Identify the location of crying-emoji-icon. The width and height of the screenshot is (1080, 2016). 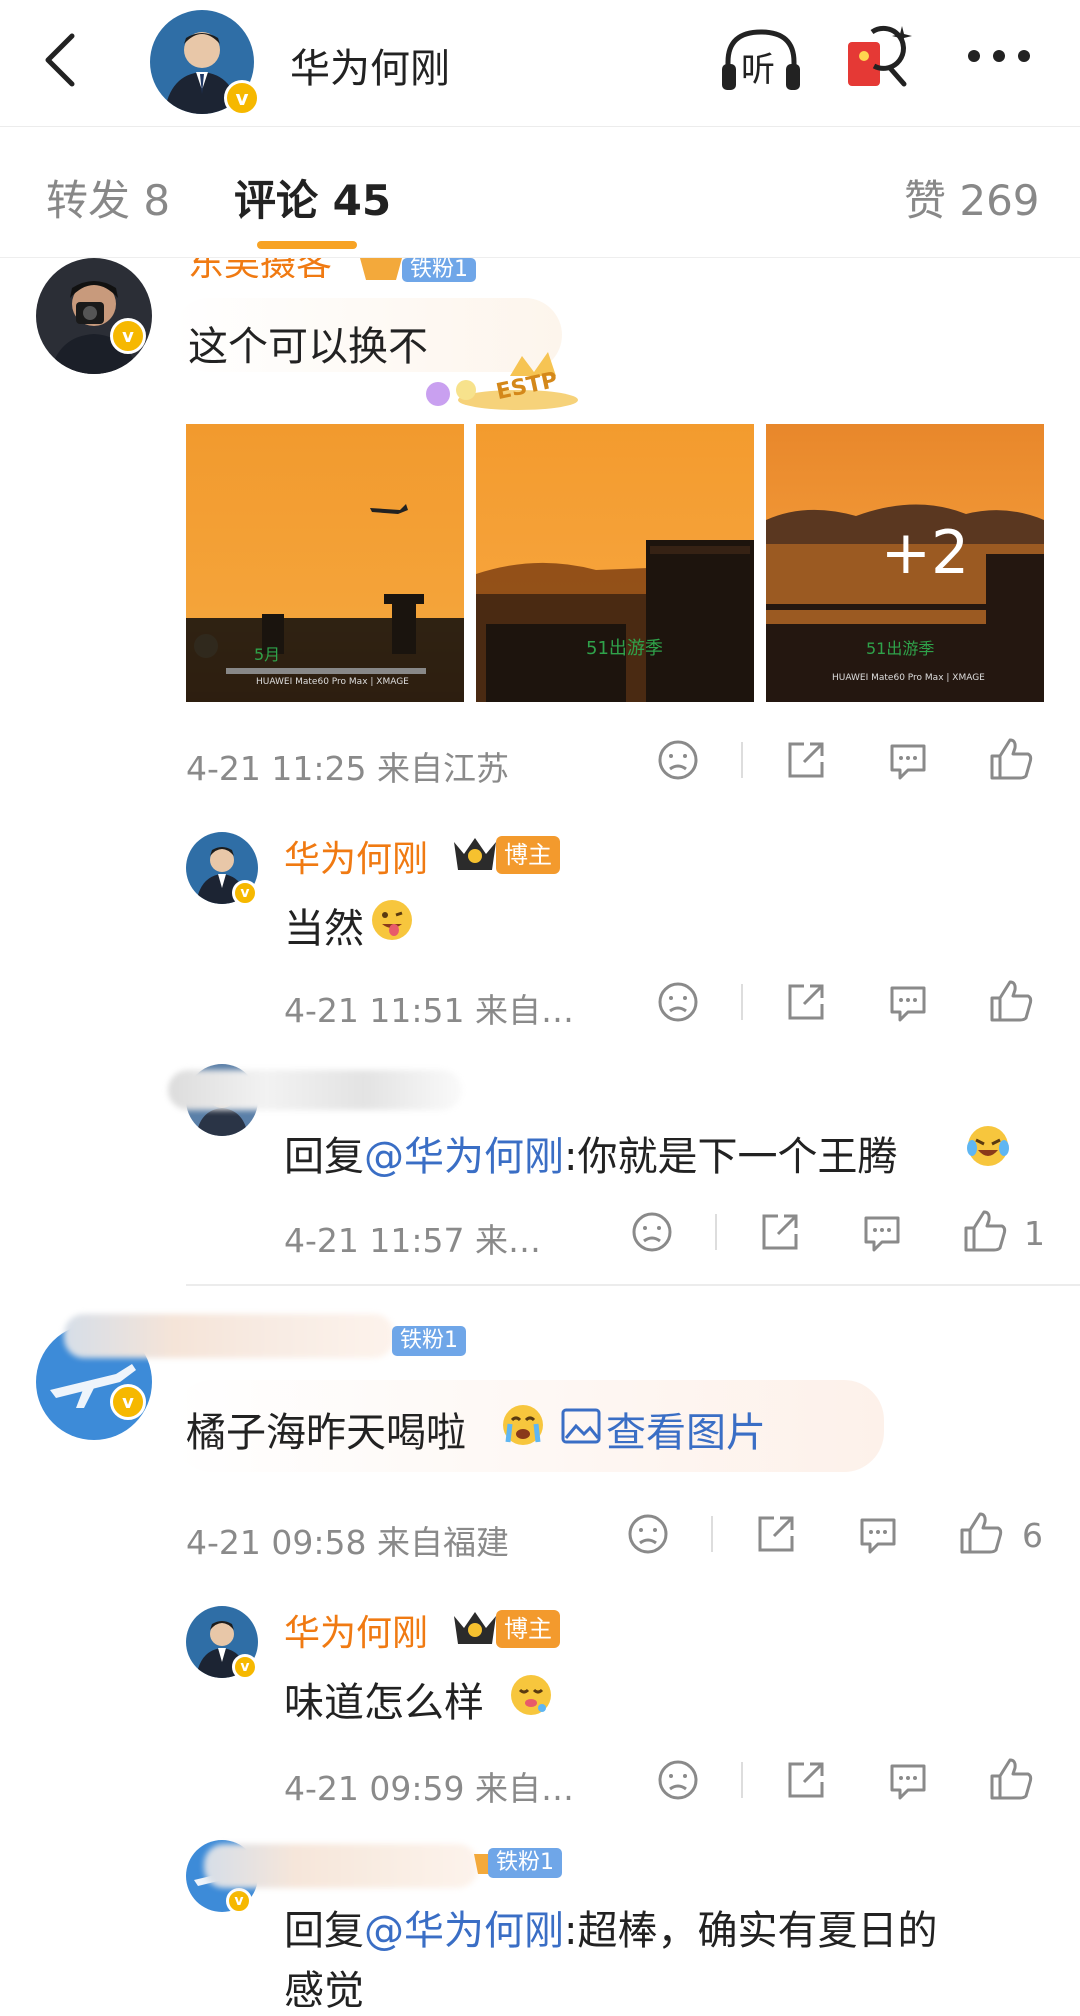
(523, 1425).